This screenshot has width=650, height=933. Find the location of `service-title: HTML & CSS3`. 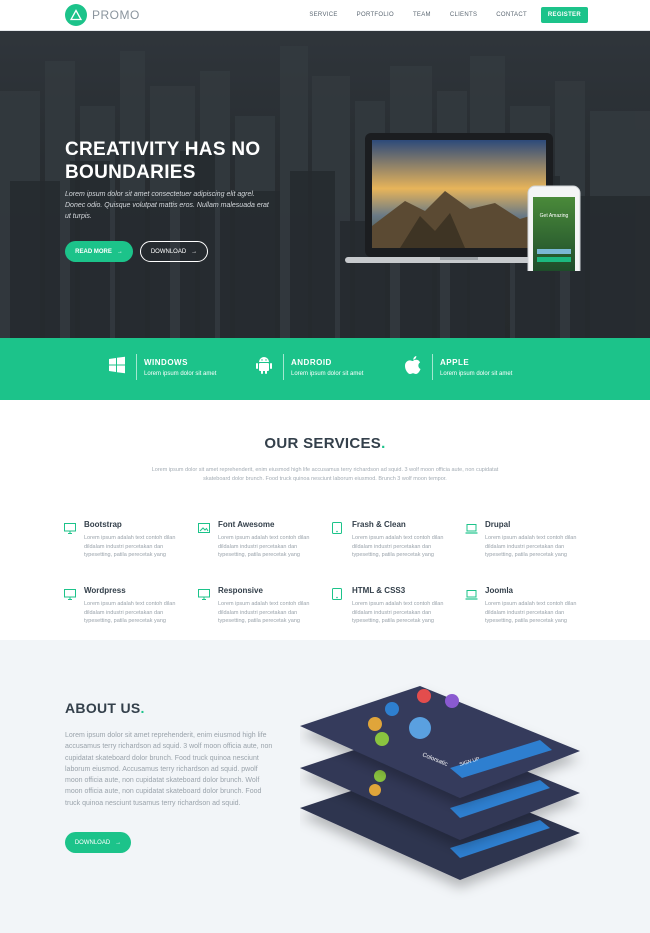

service-title: HTML & CSS3 is located at coordinates (379, 590).